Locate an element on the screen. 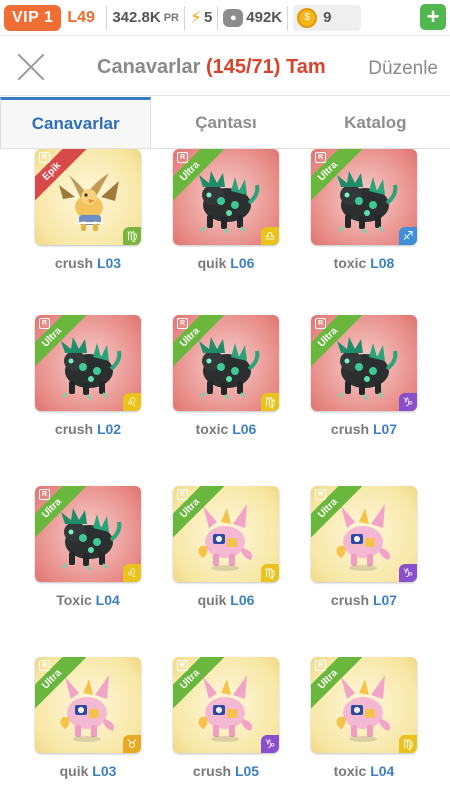  monster-portrait: R Ultra ♎ is located at coordinates (226, 197).